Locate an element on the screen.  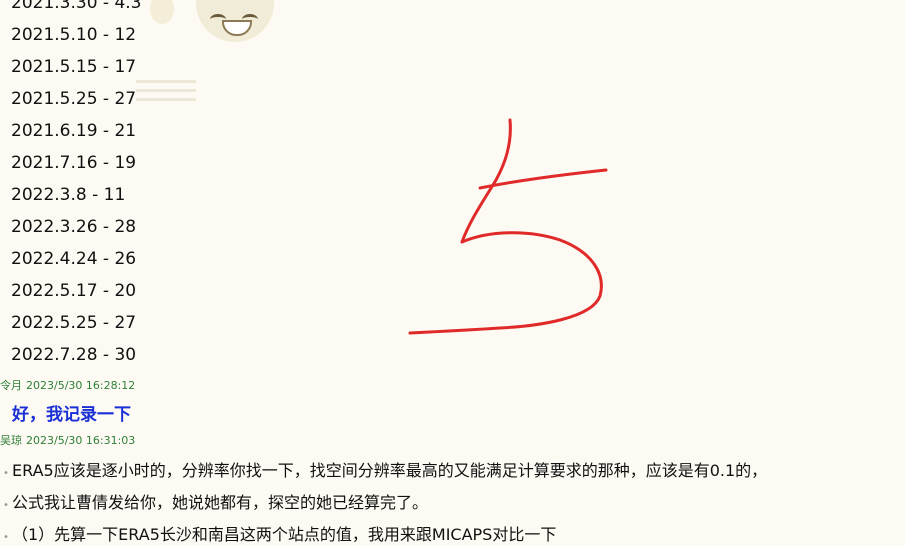
date-range-item: 2022.5.25 - 27 is located at coordinates (74, 323).